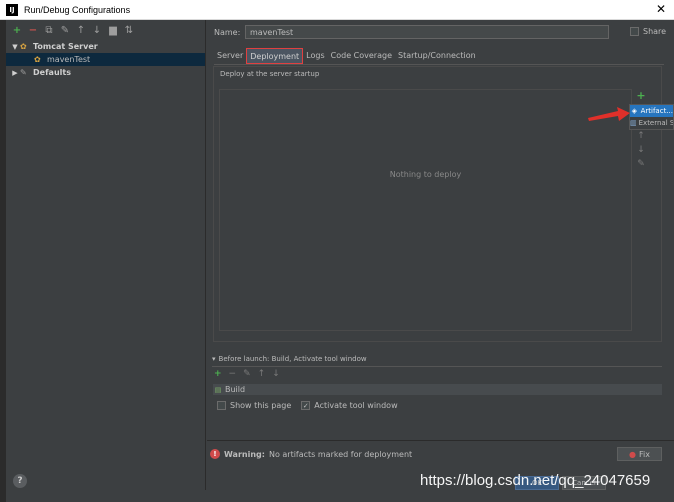 This screenshot has height=502, width=674. I want to click on add-task-button: +, so click(218, 374).